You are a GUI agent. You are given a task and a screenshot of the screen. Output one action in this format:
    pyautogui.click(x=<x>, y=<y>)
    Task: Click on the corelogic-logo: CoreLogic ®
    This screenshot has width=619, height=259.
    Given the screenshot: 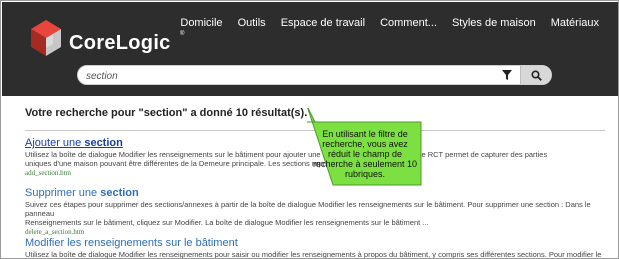 What is the action you would take?
    pyautogui.click(x=106, y=42)
    